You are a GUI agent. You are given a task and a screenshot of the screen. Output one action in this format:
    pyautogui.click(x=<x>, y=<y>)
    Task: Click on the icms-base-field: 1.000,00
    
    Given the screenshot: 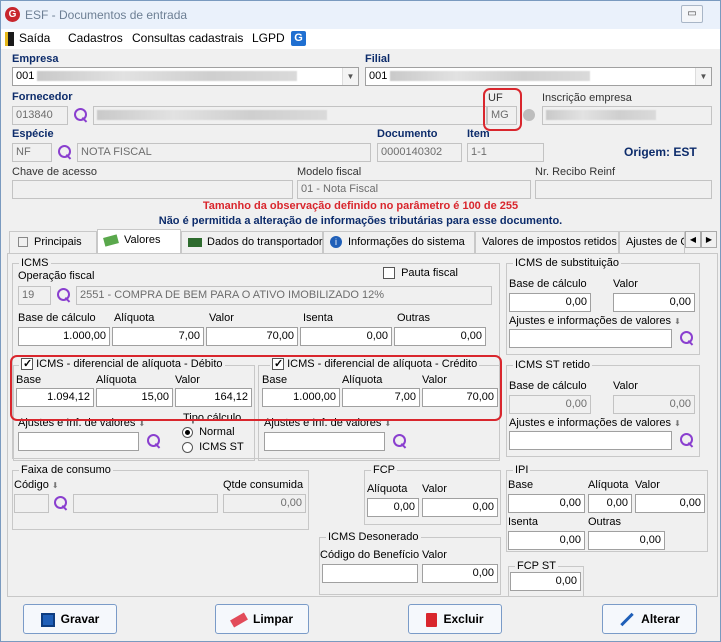 What is the action you would take?
    pyautogui.click(x=64, y=336)
    